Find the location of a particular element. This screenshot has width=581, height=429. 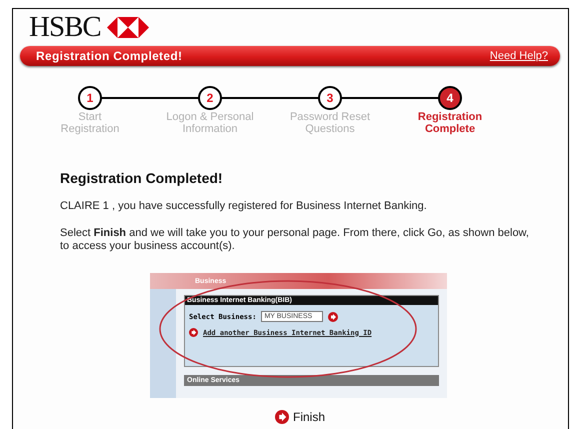

step-label: Logon & Personal Information is located at coordinates (210, 123).